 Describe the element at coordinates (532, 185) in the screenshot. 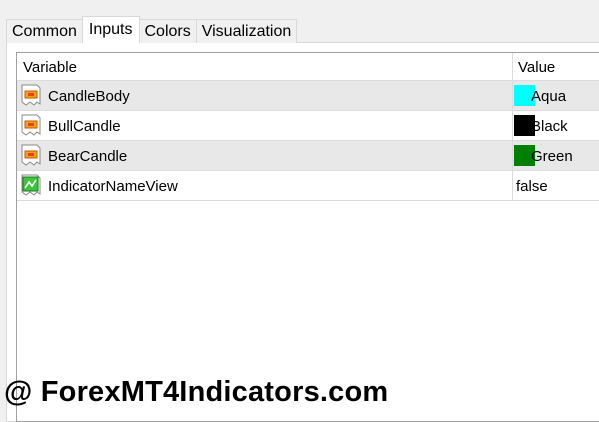

I see `value-cell: false` at that location.